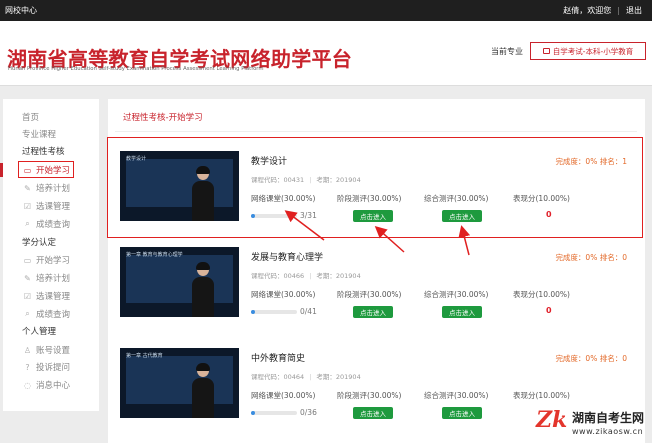 The image size is (652, 443). Describe the element at coordinates (464, 240) in the screenshot. I see `arrow-to-comprehensive-button` at that location.